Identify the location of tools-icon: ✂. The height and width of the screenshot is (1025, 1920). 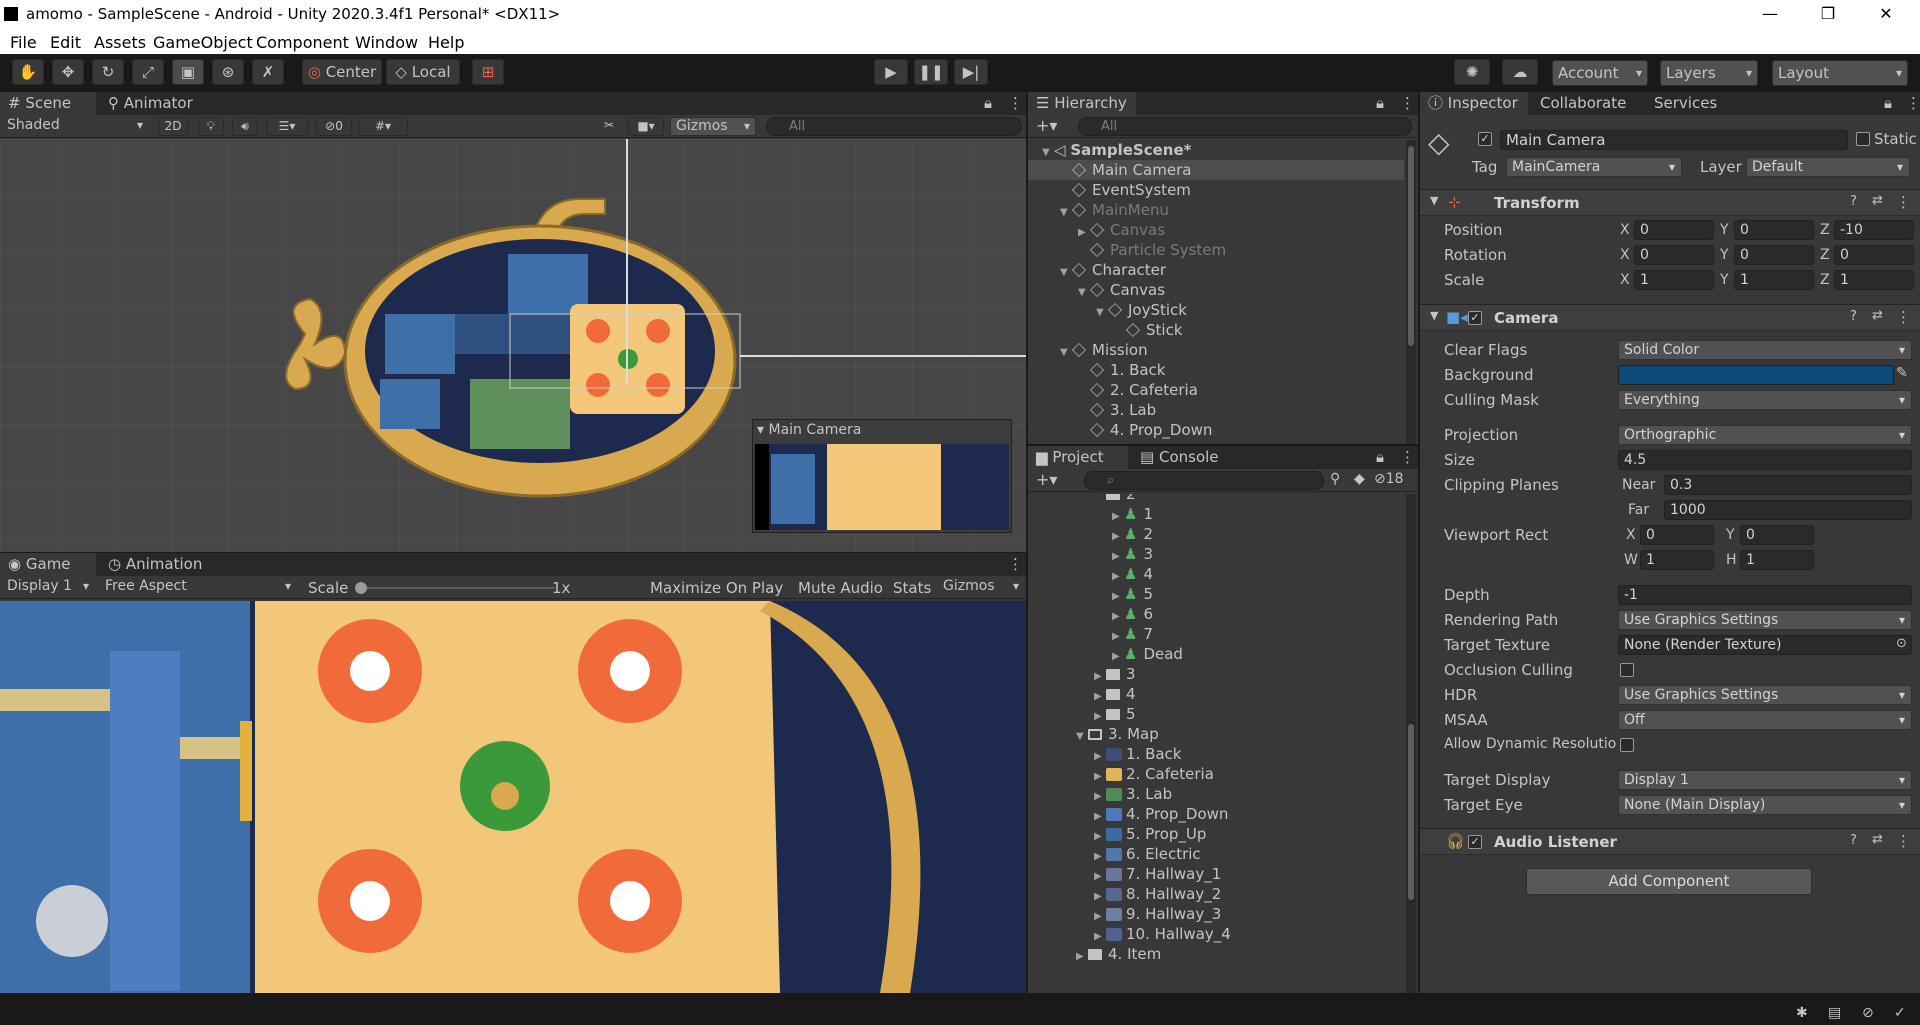
(609, 126).